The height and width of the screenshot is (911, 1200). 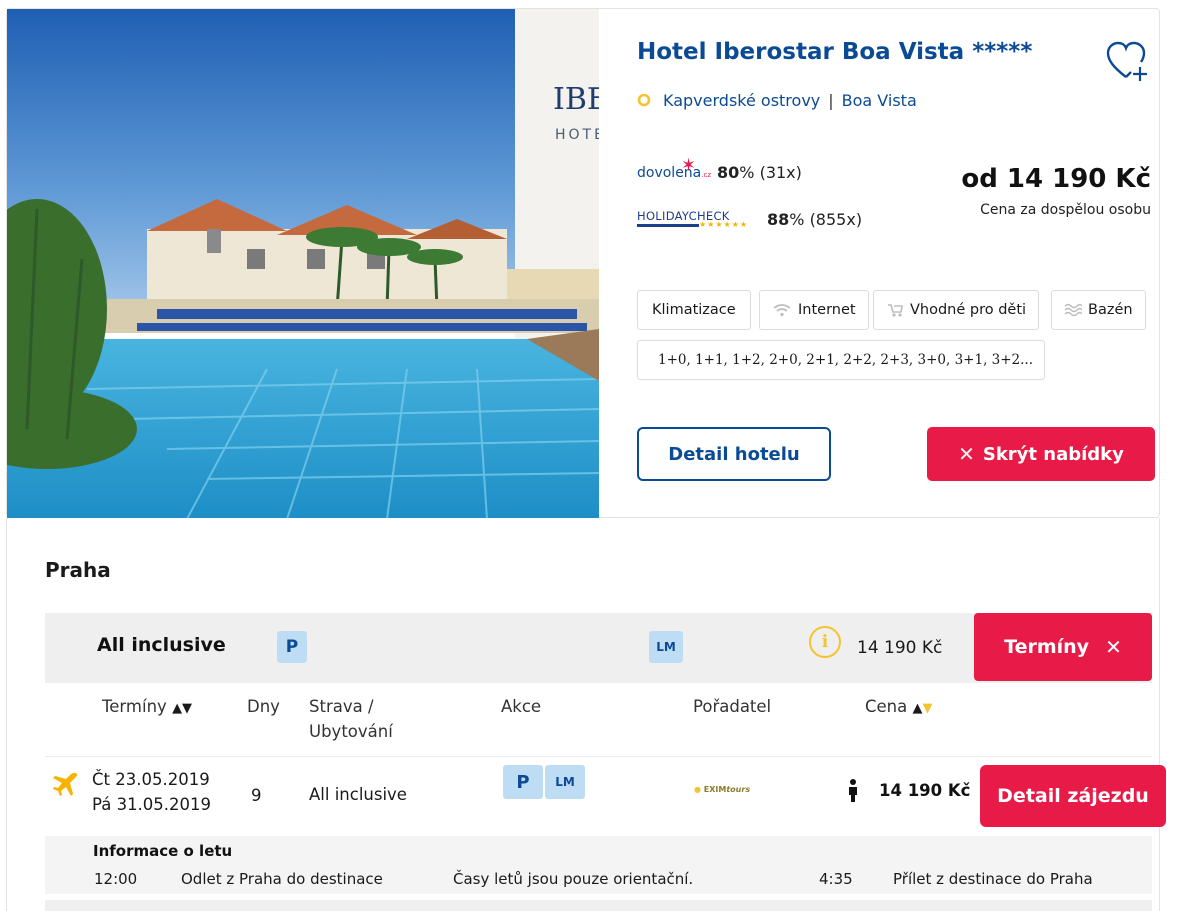 What do you see at coordinates (674, 167) in the screenshot?
I see `dovolena-logo: dovolena.cz ✶` at bounding box center [674, 167].